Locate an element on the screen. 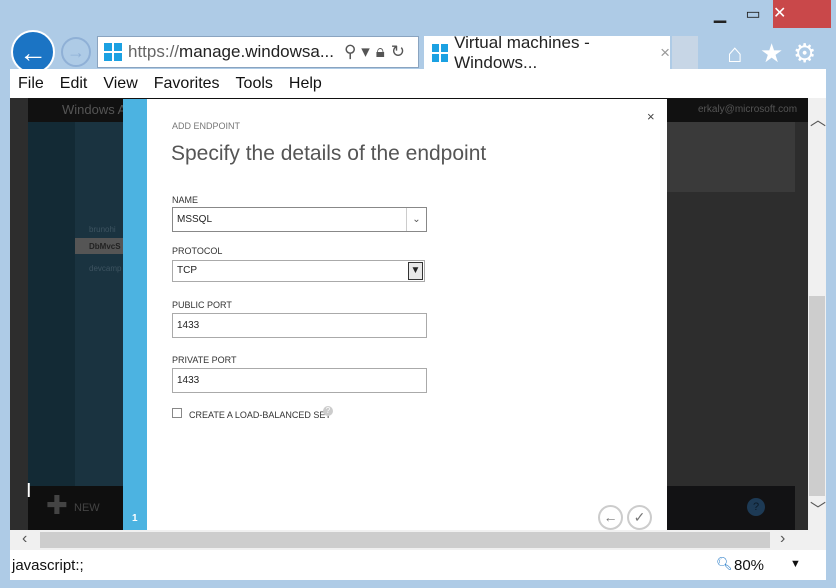 Image resolution: width=836 pixels, height=588 pixels. zoom-dropdown-icon: ▼ is located at coordinates (795, 564).